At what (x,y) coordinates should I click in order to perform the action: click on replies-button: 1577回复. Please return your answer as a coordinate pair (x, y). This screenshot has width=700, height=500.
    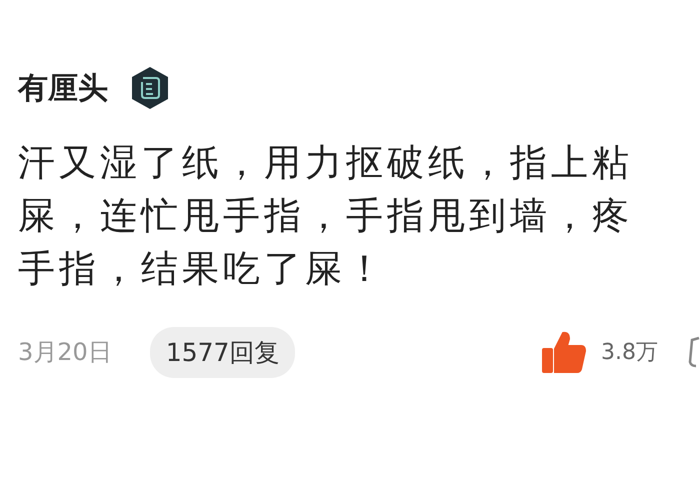
    Looking at the image, I should click on (223, 352).